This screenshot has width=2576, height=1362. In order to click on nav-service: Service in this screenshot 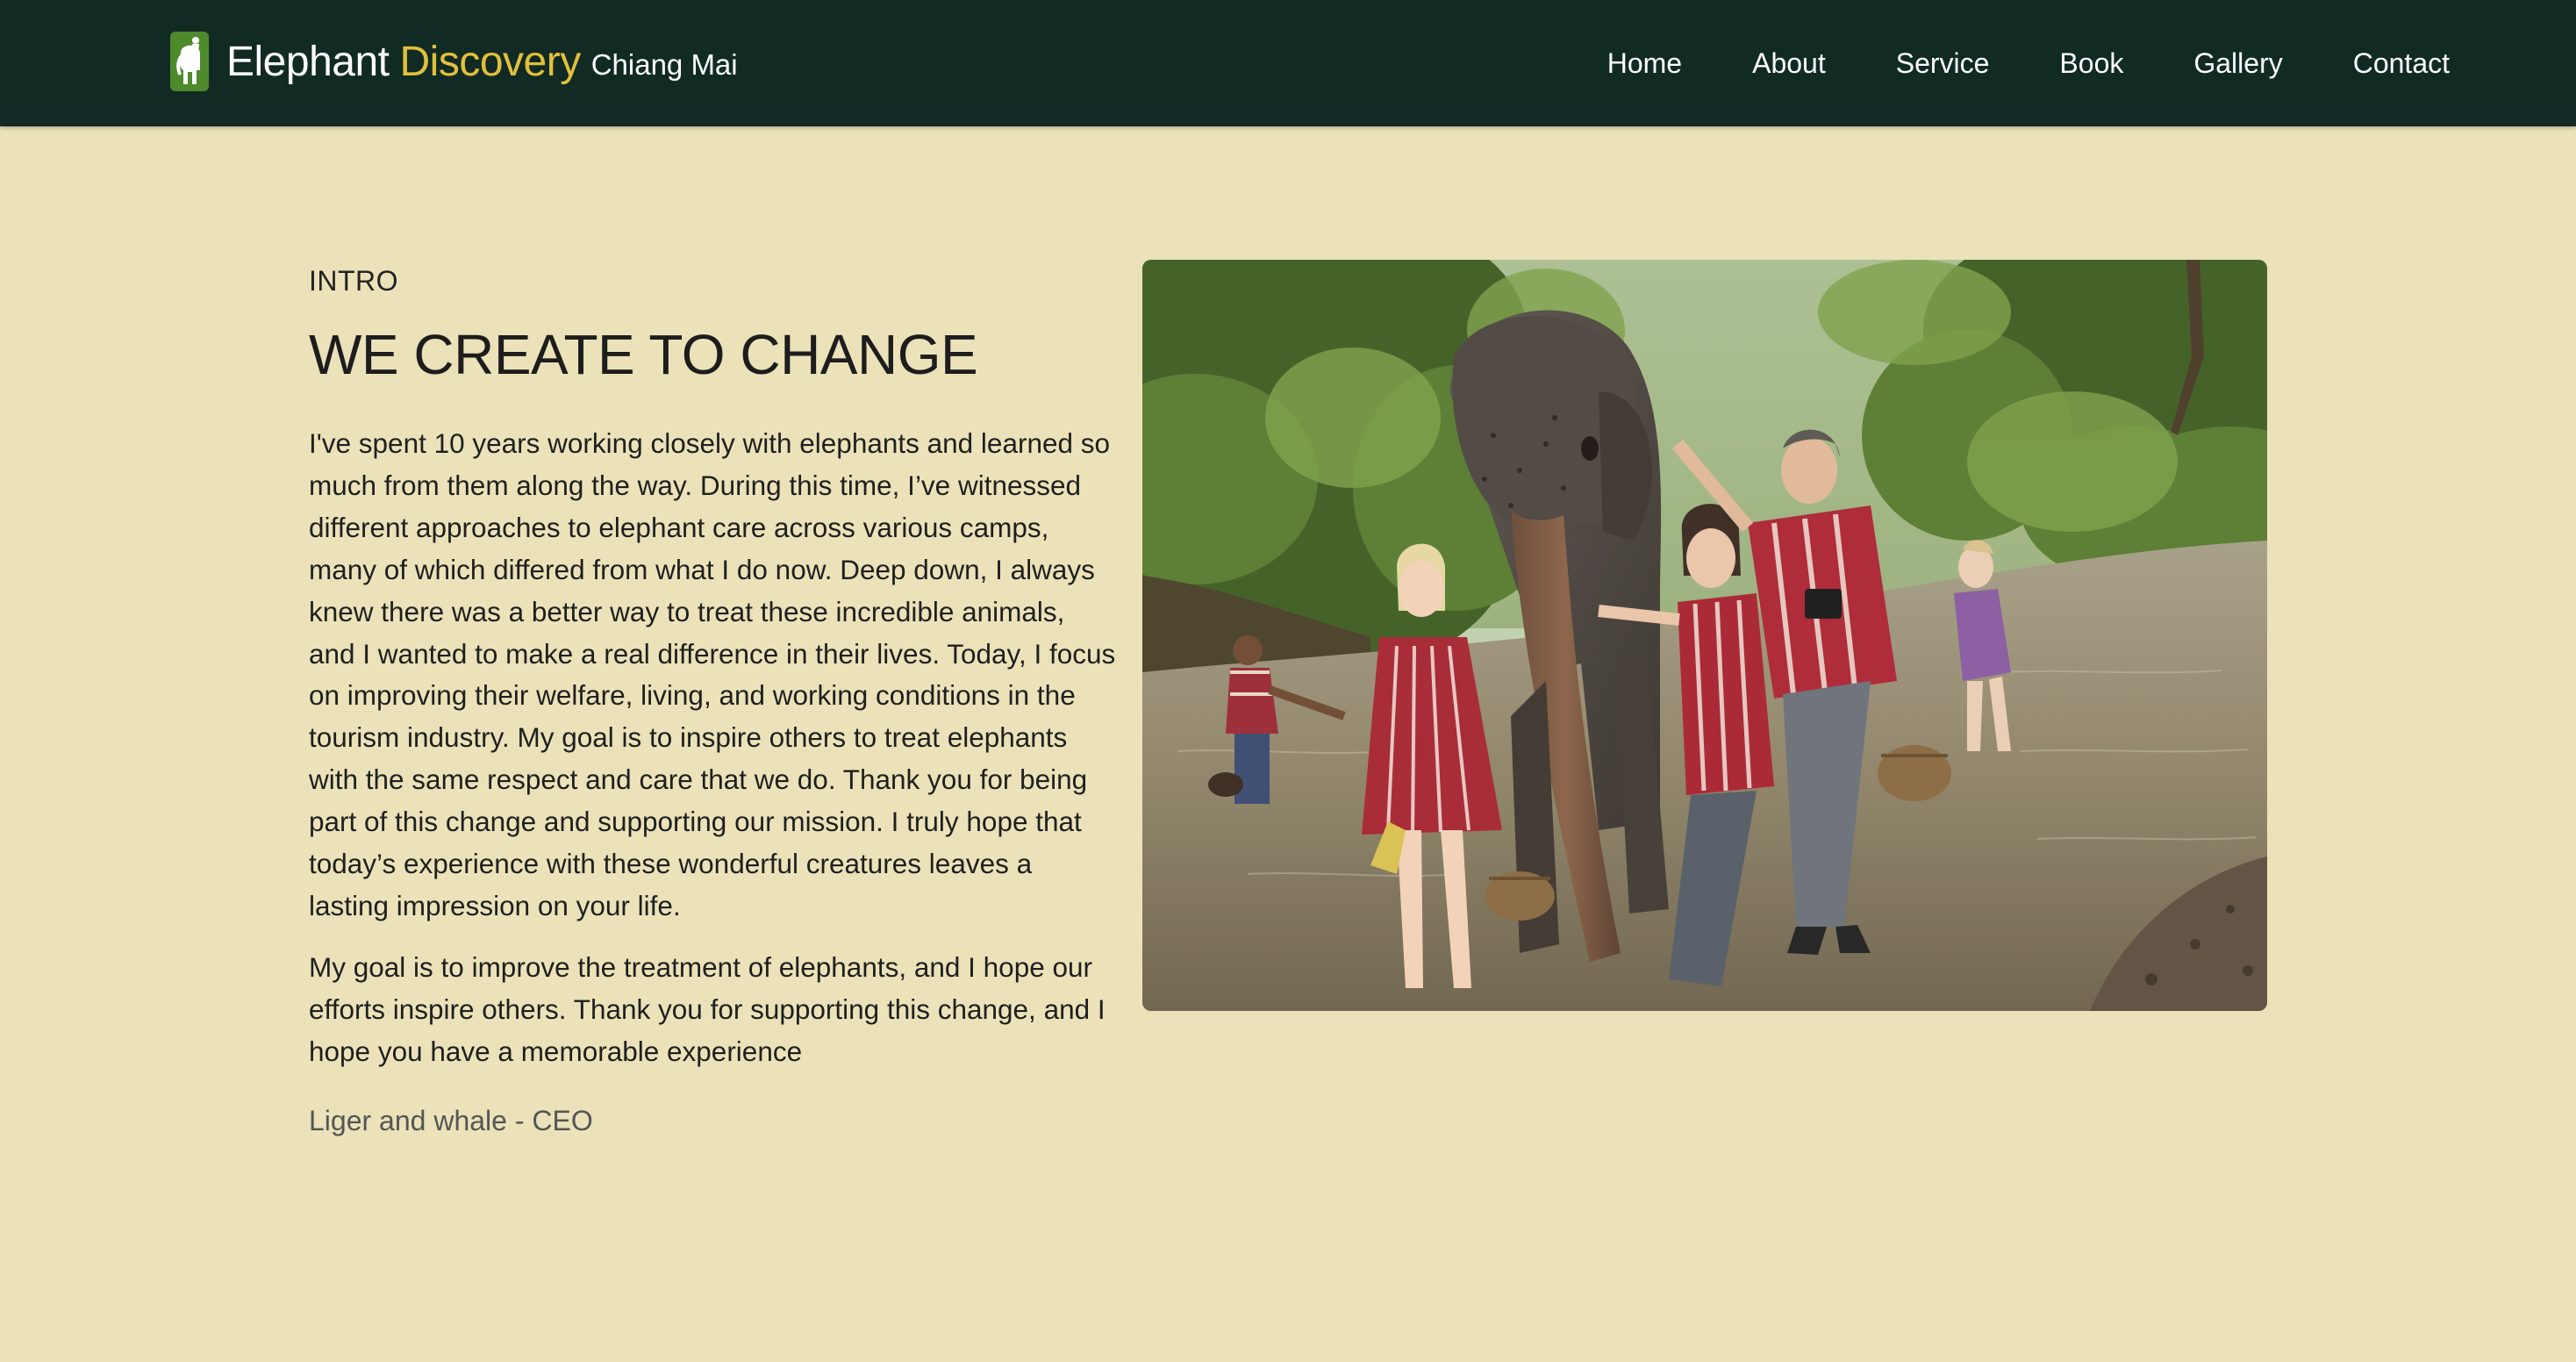, I will do `click(1943, 63)`.